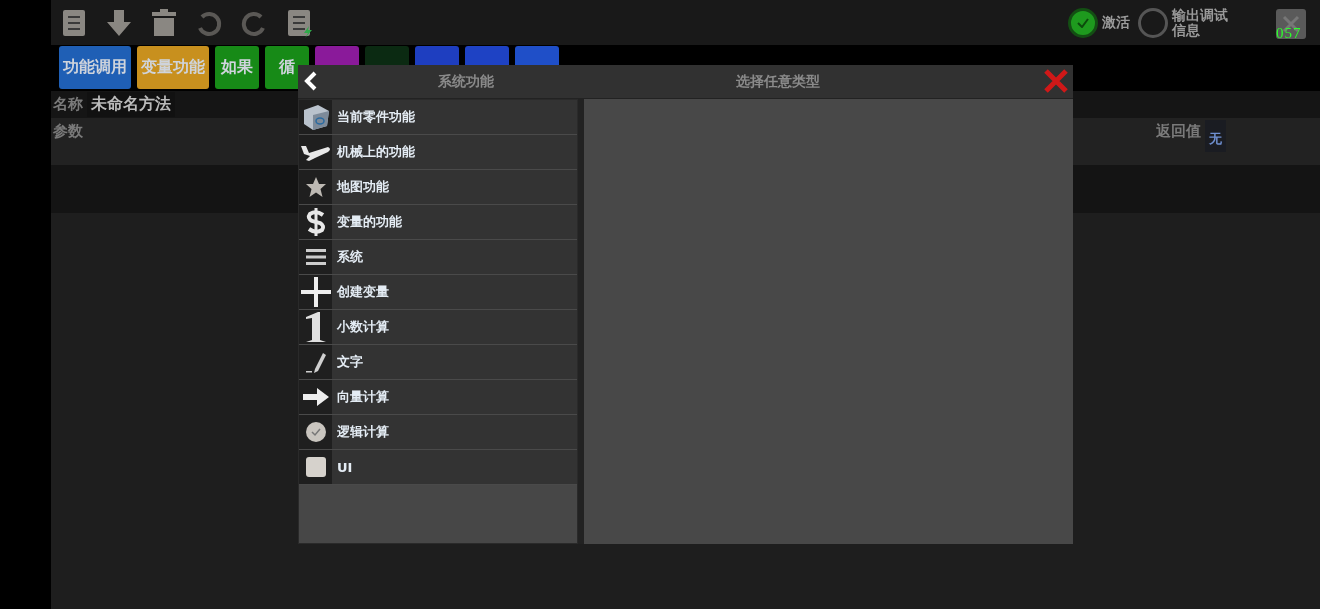 This screenshot has height=609, width=1320. Describe the element at coordinates (466, 81) in the screenshot. I see `dialog-title: 系统功能` at that location.